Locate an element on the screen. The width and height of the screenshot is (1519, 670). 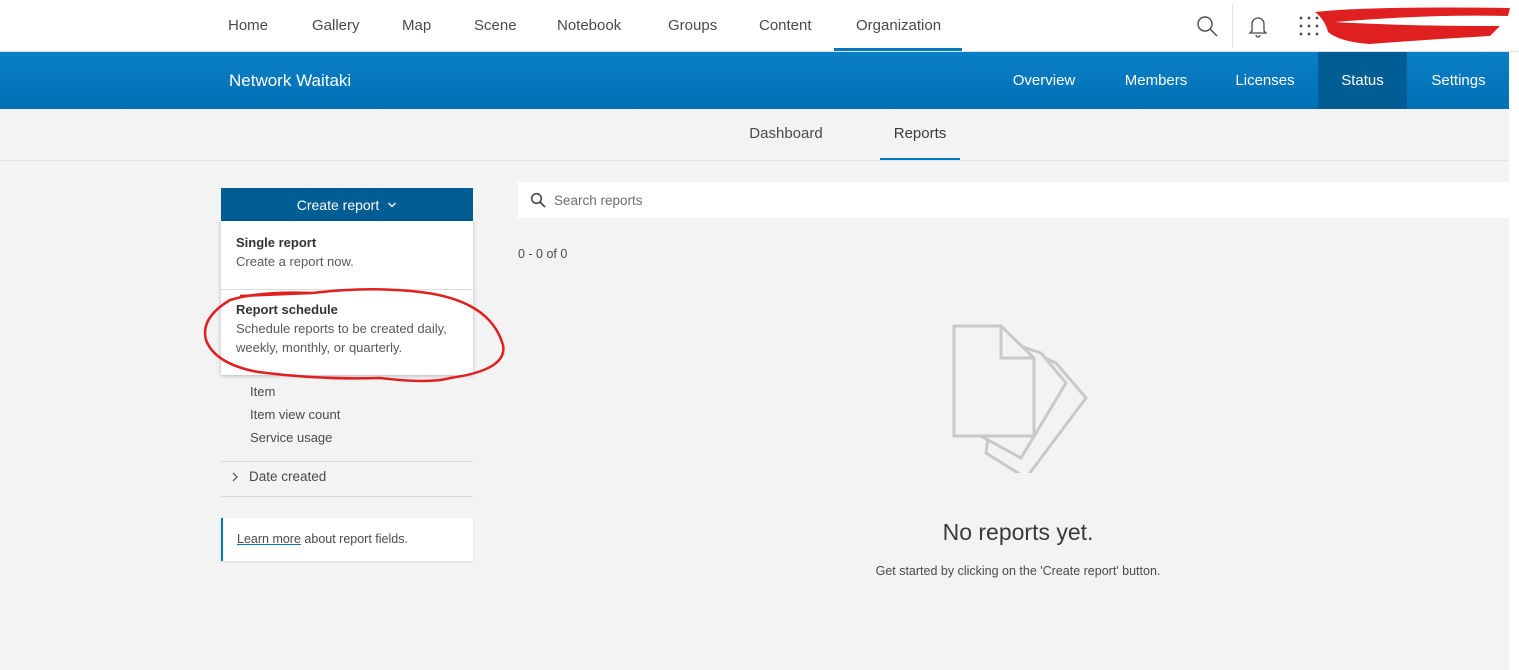
empty-state-title: No reports yet. is located at coordinates (1018, 532).